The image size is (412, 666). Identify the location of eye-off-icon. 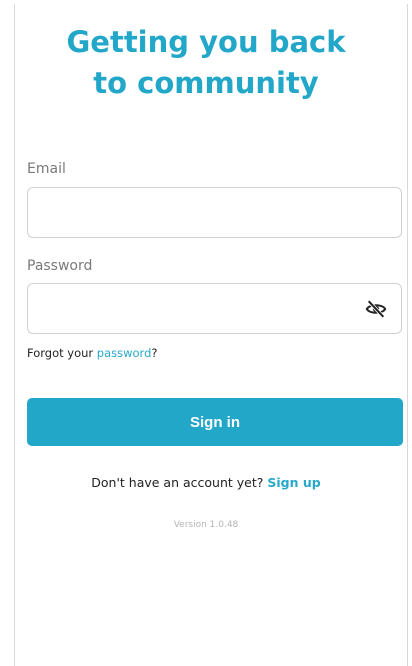
(376, 309).